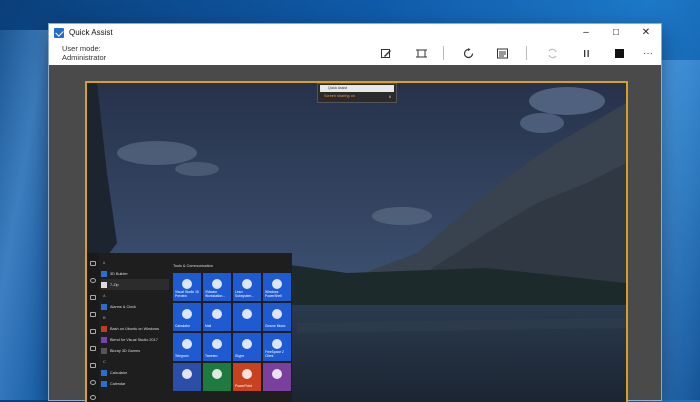 The width and height of the screenshot is (700, 402). I want to click on powershell-icon, so click(277, 284).